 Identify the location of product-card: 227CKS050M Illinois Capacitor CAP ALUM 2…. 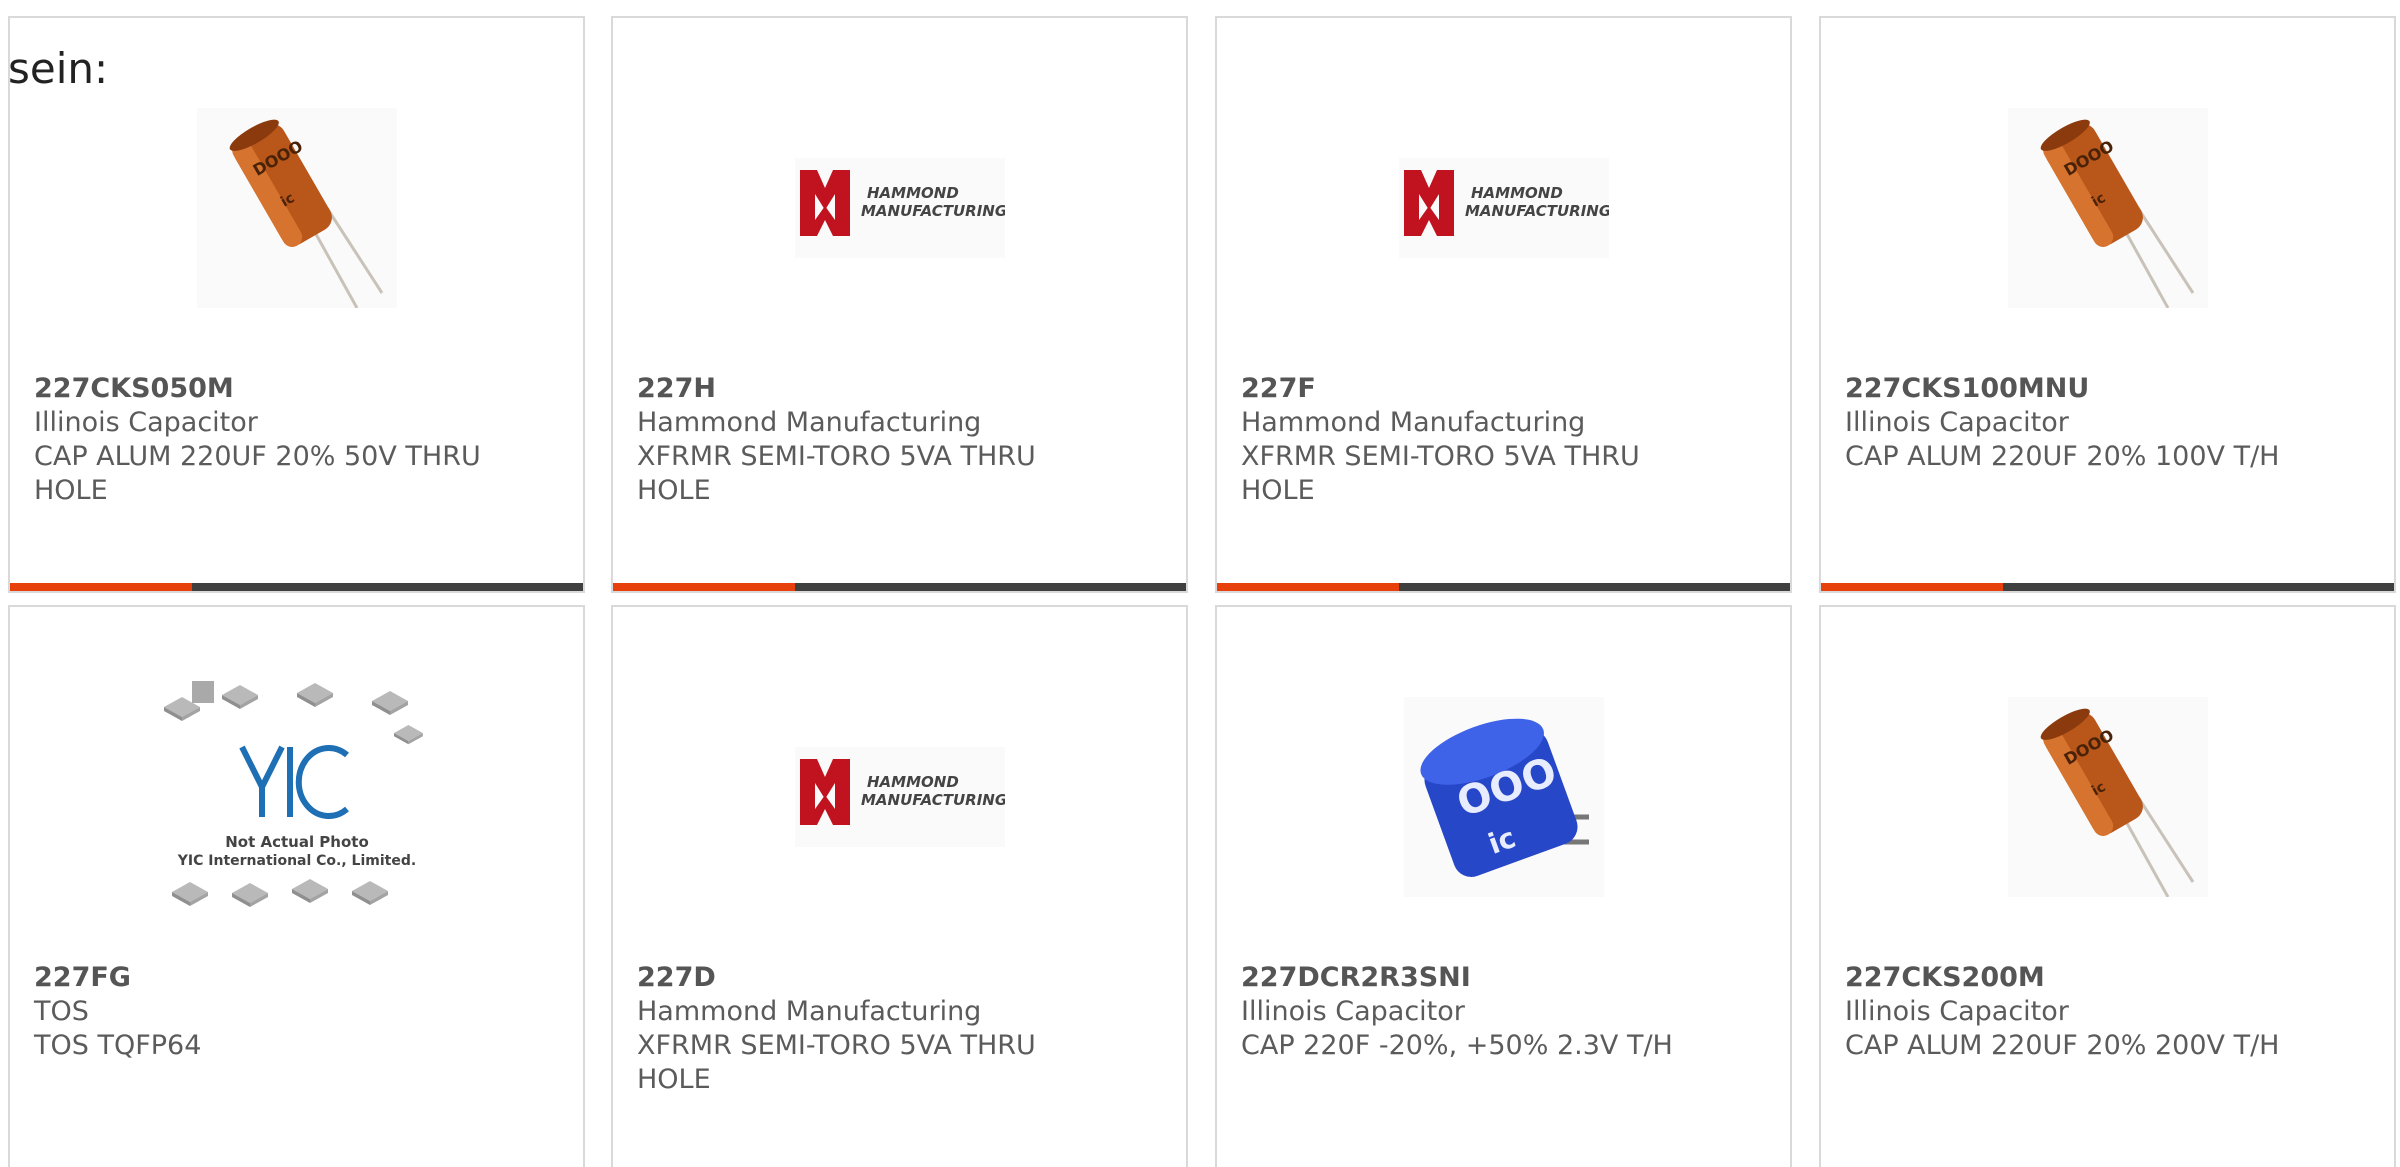
(296, 304).